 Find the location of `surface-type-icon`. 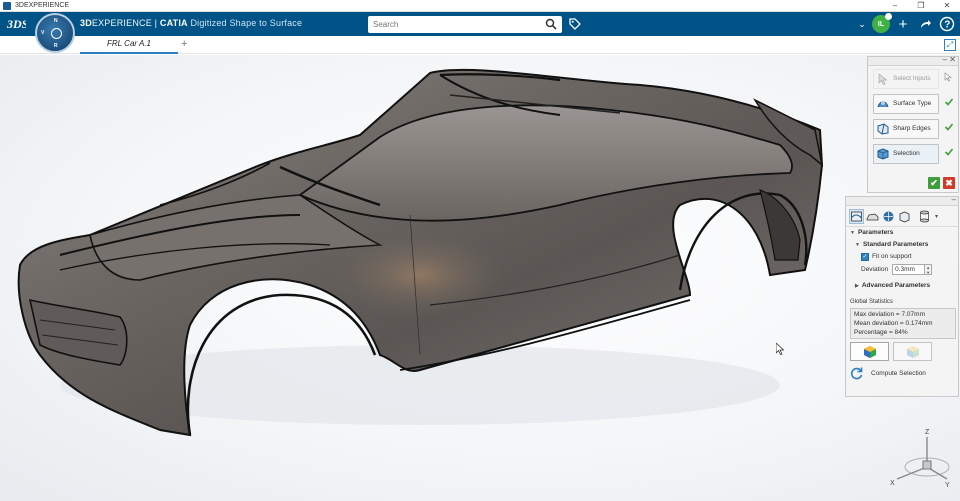

surface-type-icon is located at coordinates (883, 103).